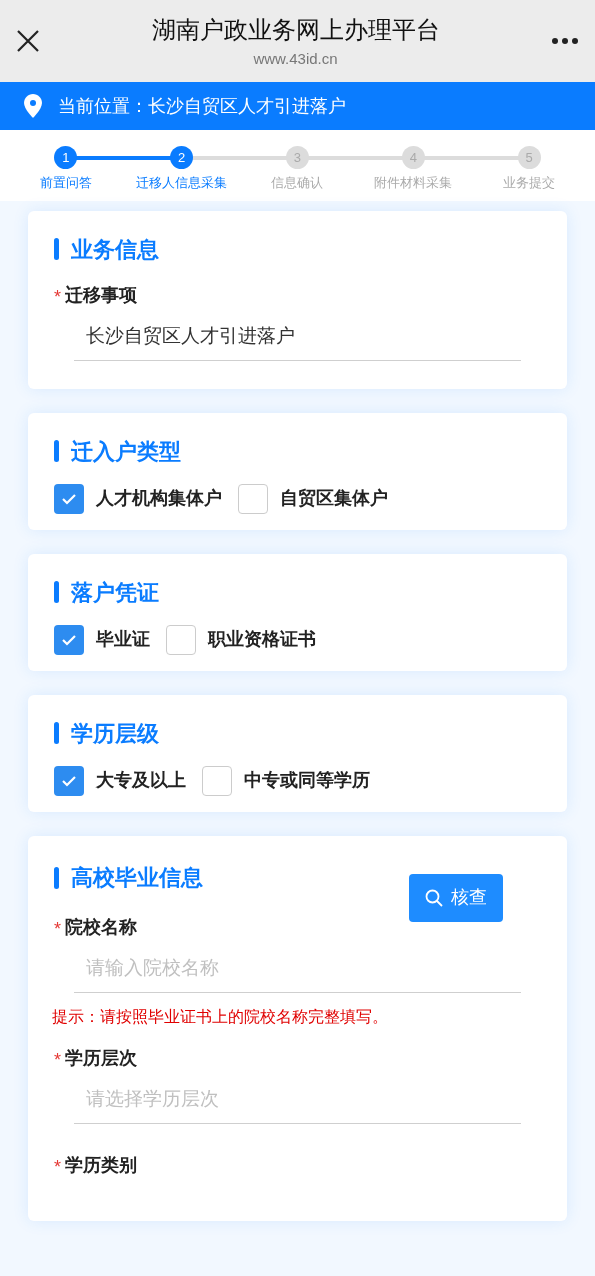 The height and width of the screenshot is (1276, 595). I want to click on step-label: 前置问答, so click(65, 183).